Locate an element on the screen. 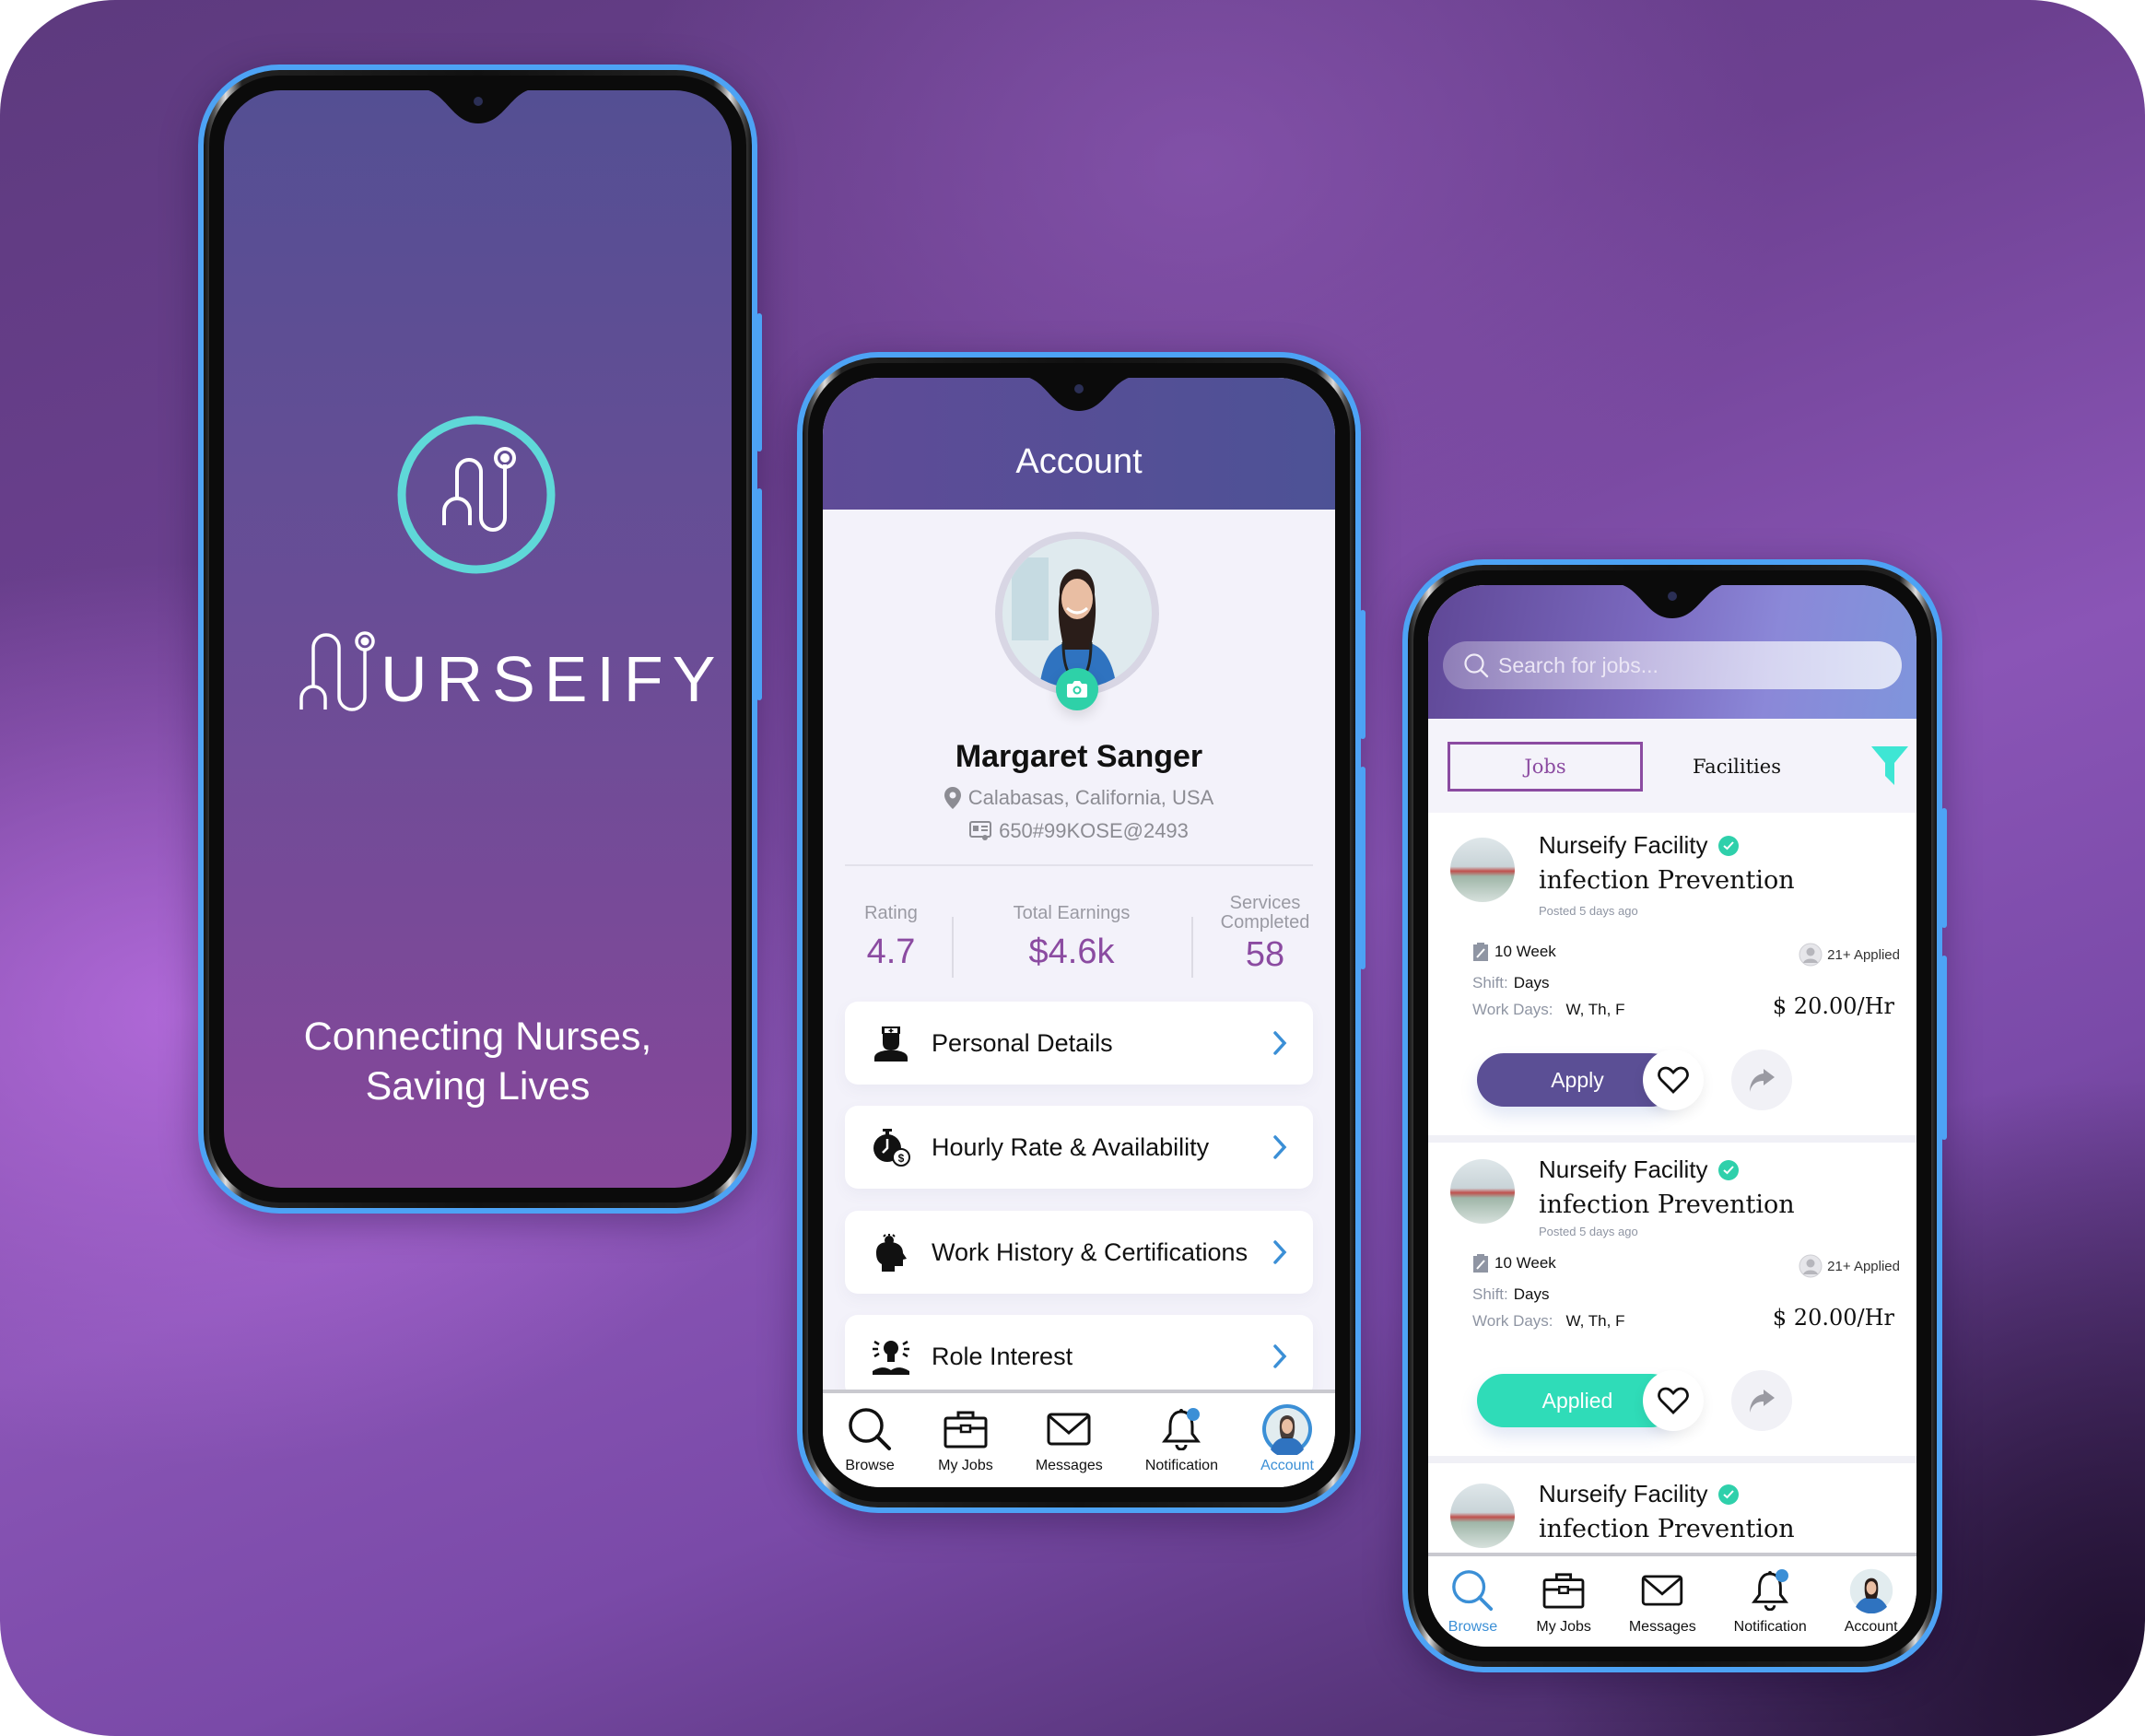 This screenshot has width=2145, height=1736. camera-icon is located at coordinates (1077, 689).